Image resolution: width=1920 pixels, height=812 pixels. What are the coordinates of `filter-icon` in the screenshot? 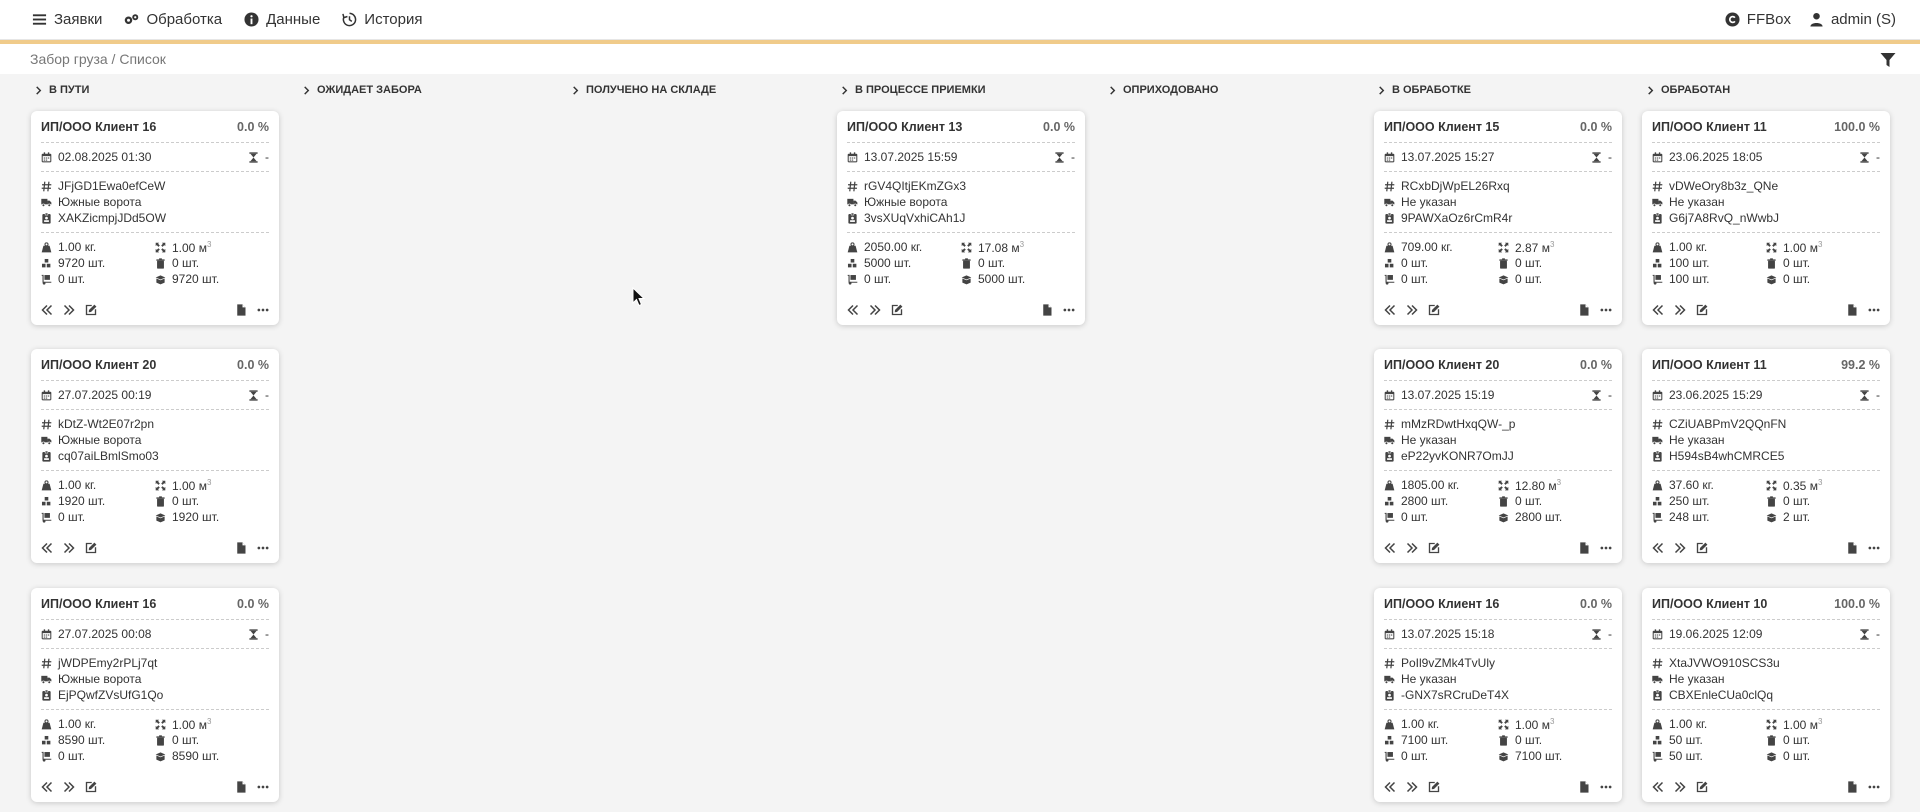 It's located at (1888, 60).